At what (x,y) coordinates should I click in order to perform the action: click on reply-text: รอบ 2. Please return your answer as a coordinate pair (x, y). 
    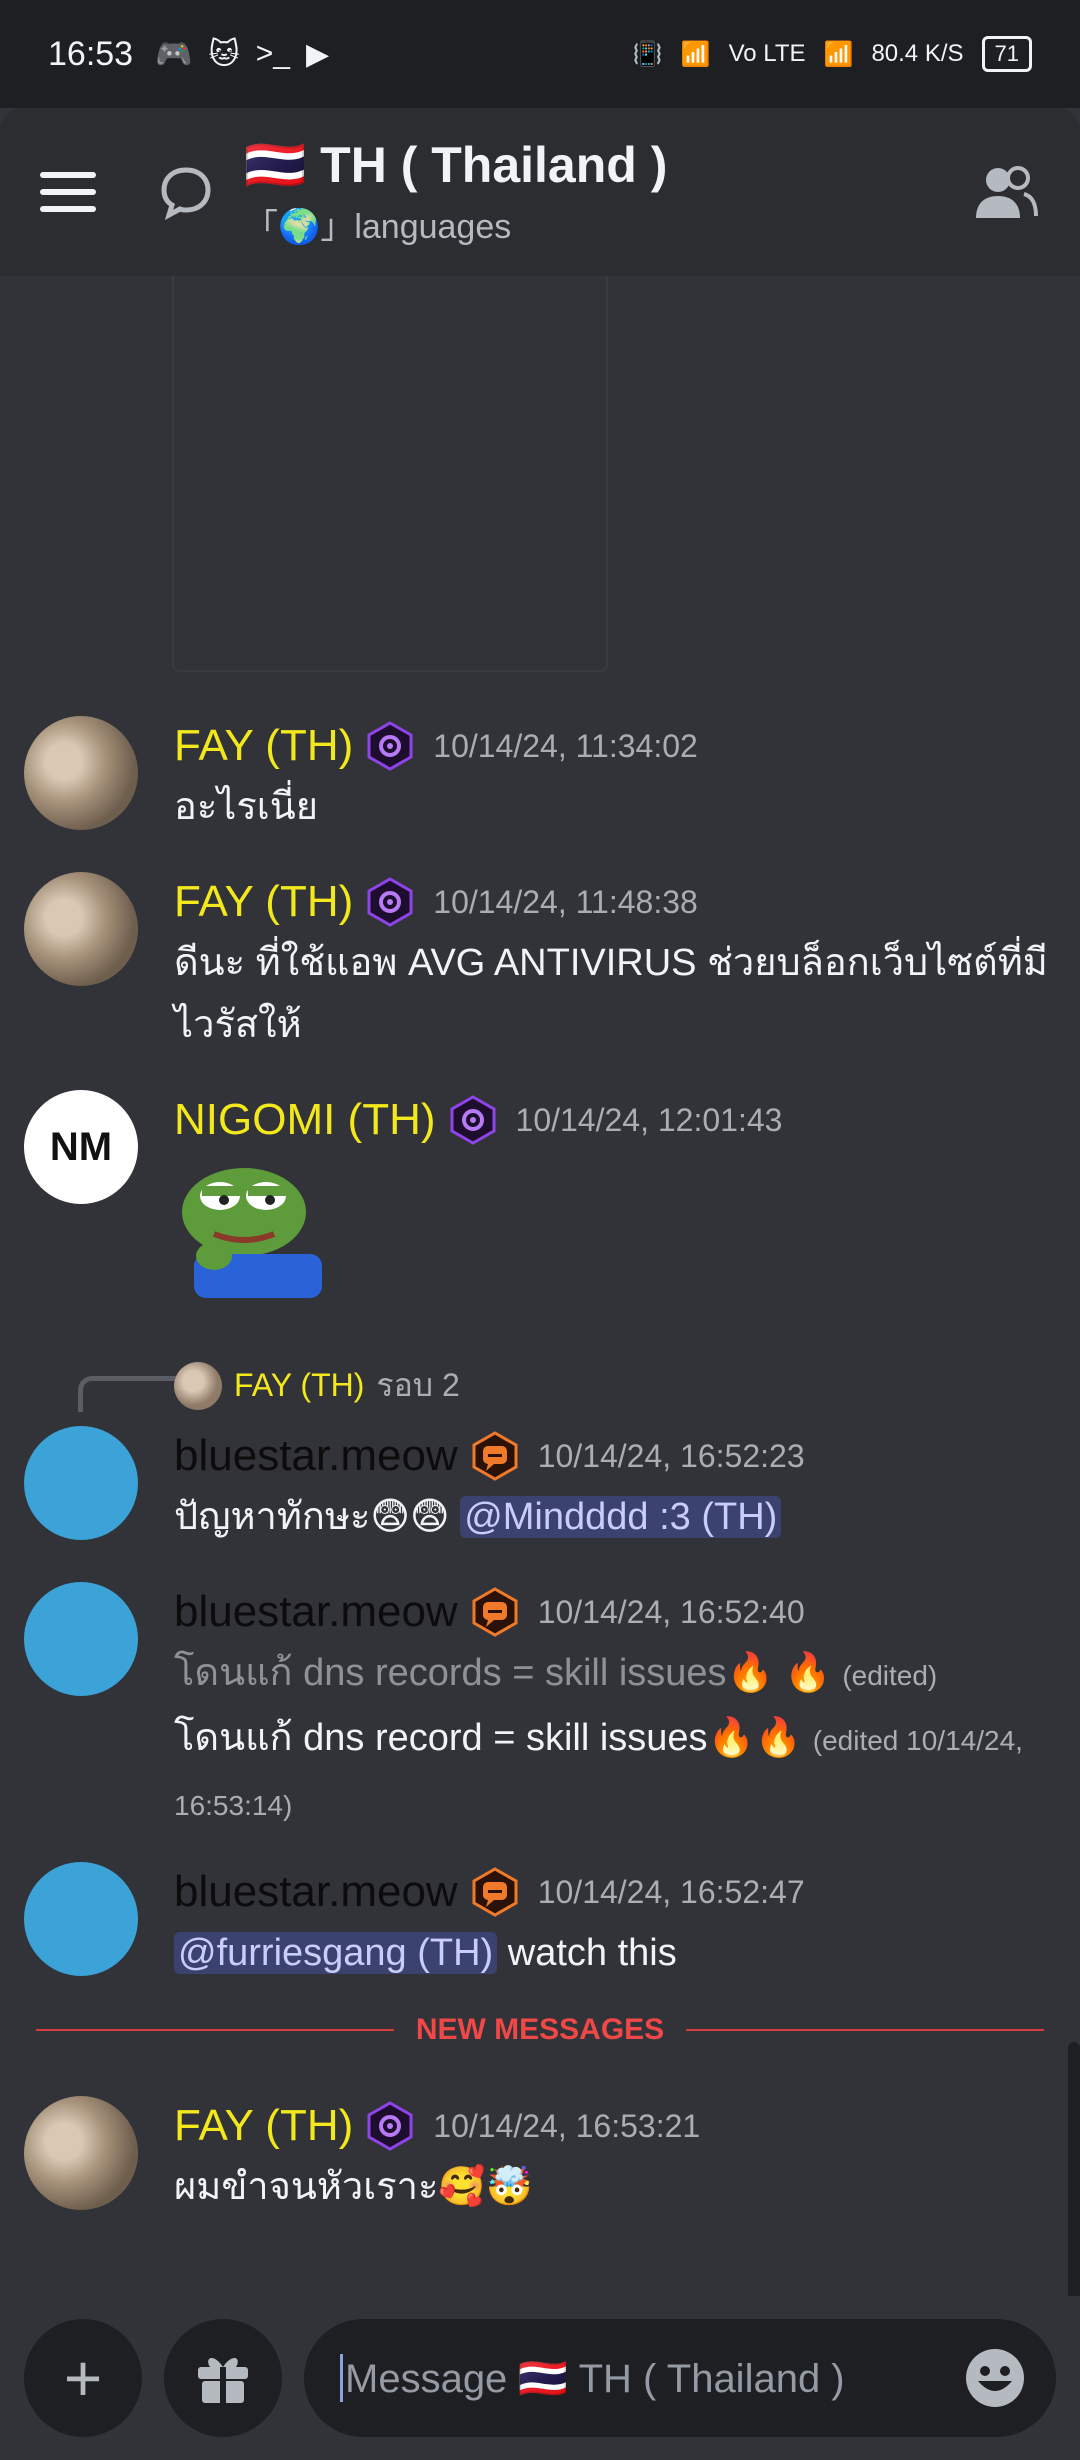
    Looking at the image, I should click on (418, 1385).